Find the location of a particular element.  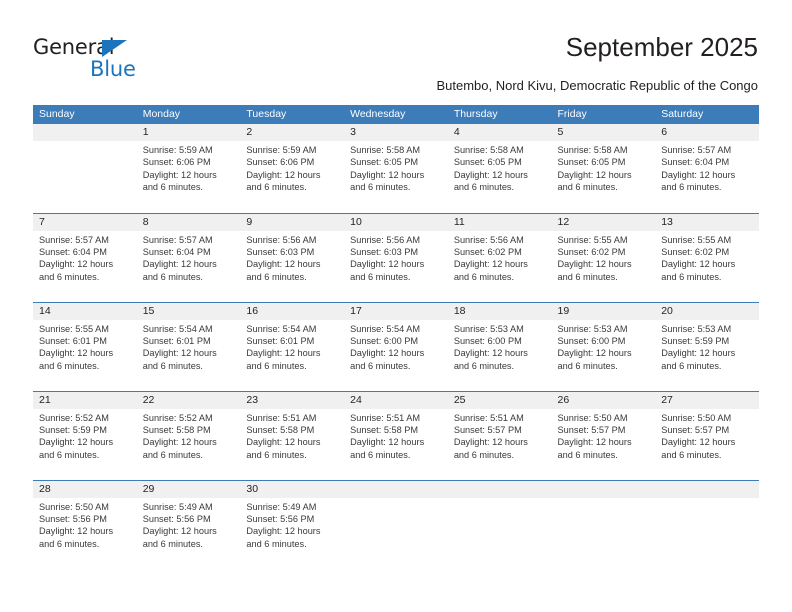

sunrise-text: Sunrise: 5:57 AM is located at coordinates (74, 239).